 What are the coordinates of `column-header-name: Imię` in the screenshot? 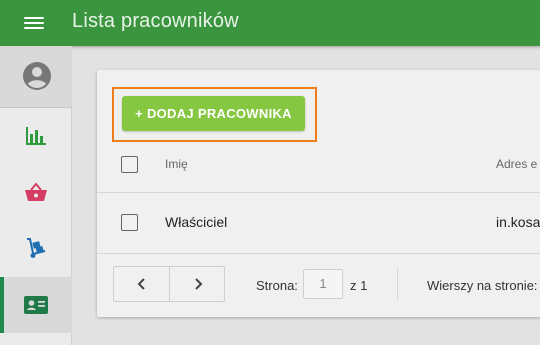 It's located at (176, 164).